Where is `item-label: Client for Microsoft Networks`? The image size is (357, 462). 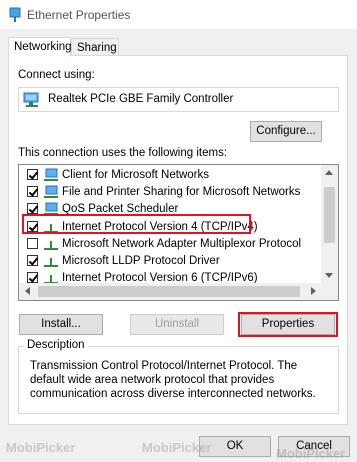 item-label: Client for Microsoft Networks is located at coordinates (135, 175).